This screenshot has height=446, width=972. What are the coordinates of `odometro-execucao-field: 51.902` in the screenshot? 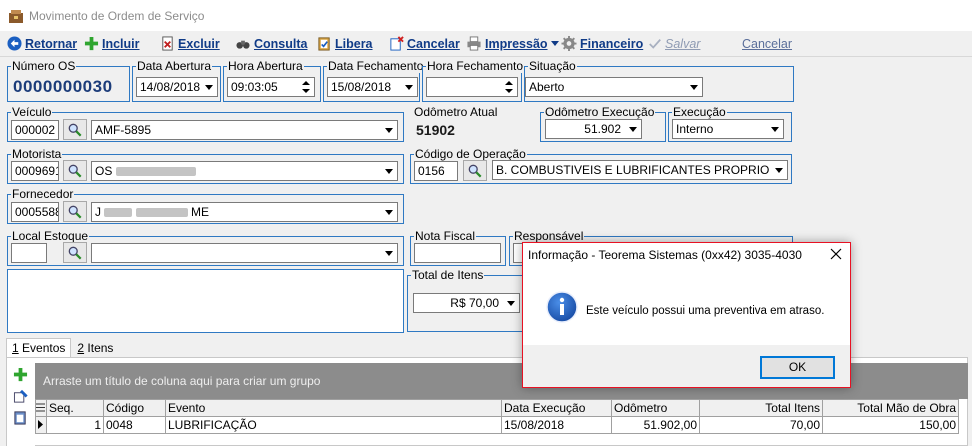 It's located at (593, 129).